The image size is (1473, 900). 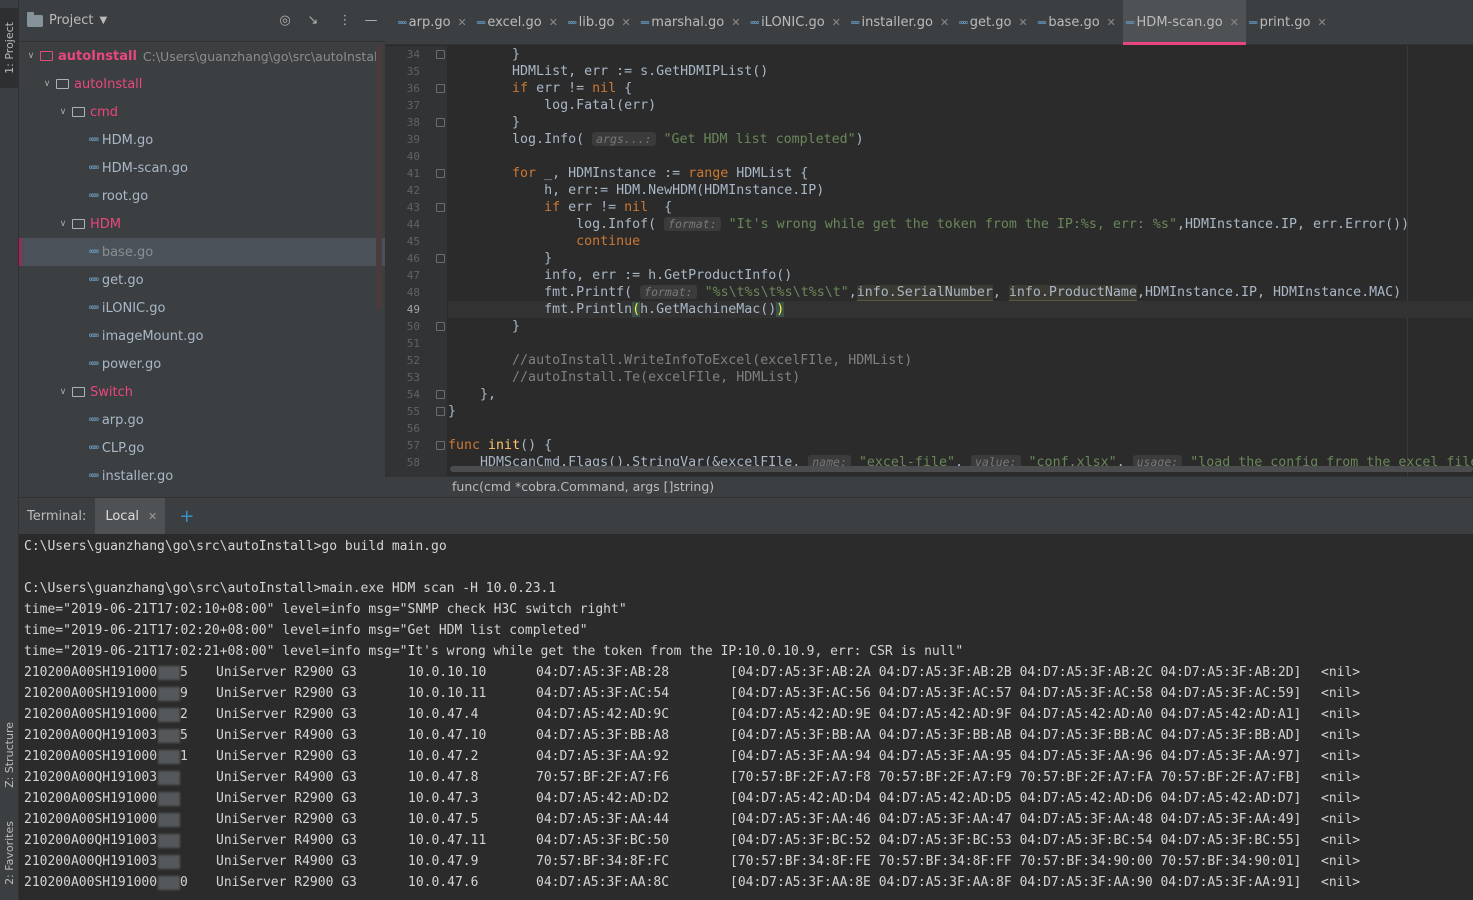 What do you see at coordinates (313, 21) in the screenshot?
I see `collapse-all-icon: ↘` at bounding box center [313, 21].